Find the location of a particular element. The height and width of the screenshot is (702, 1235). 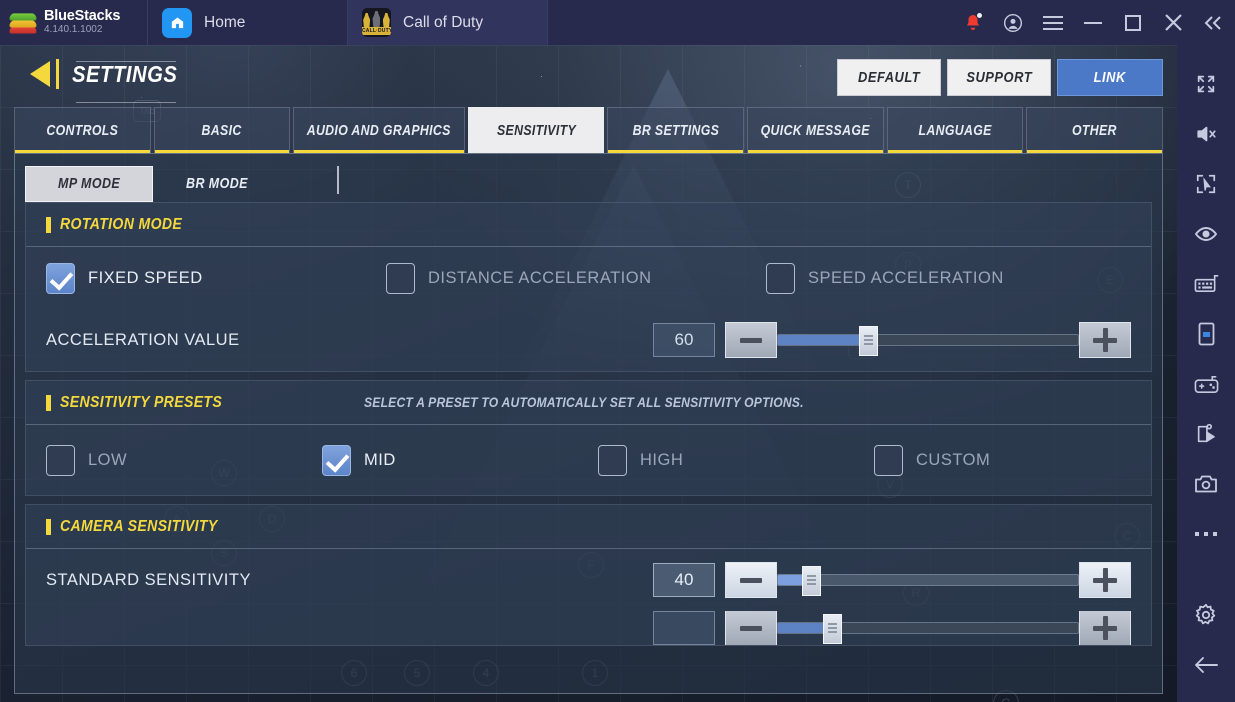

minus-icon is located at coordinates (751, 628).